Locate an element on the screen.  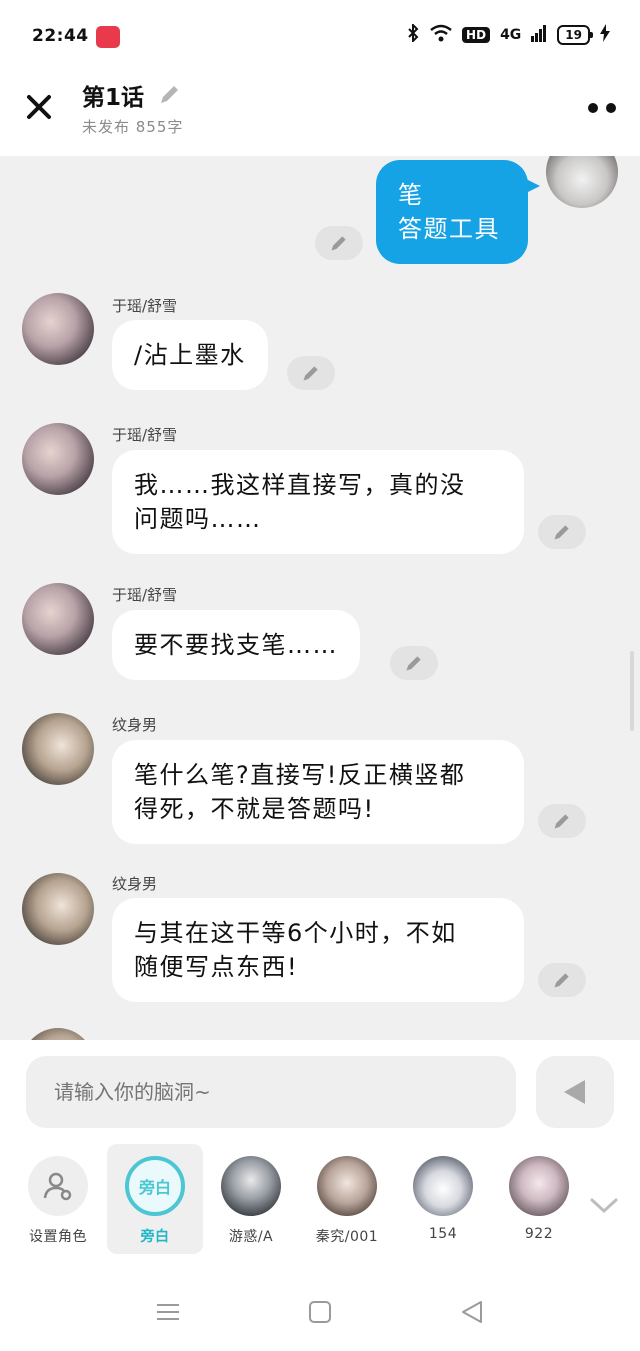
send-button is located at coordinates (575, 1092).